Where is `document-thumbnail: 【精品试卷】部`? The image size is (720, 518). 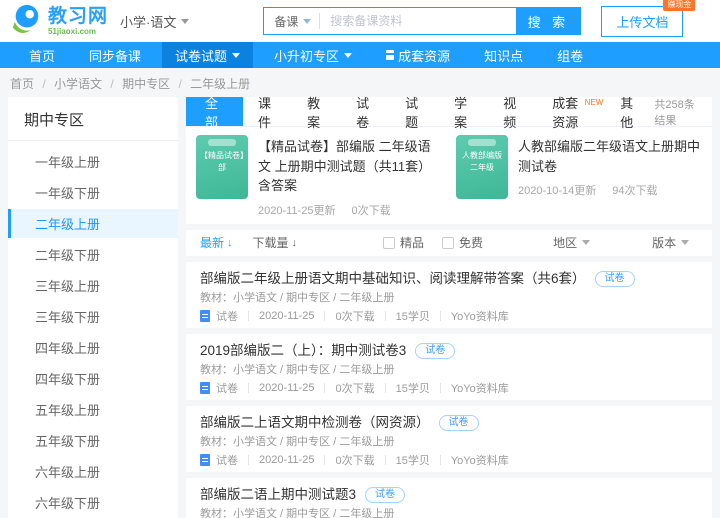
document-thumbnail: 【精品试卷】部 is located at coordinates (222, 167).